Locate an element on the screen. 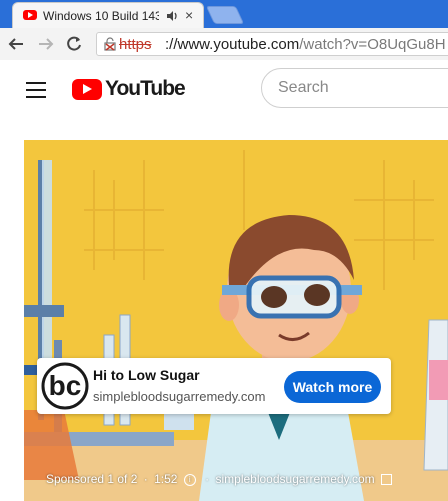  youtube-header: YouTube Search is located at coordinates (224, 89).